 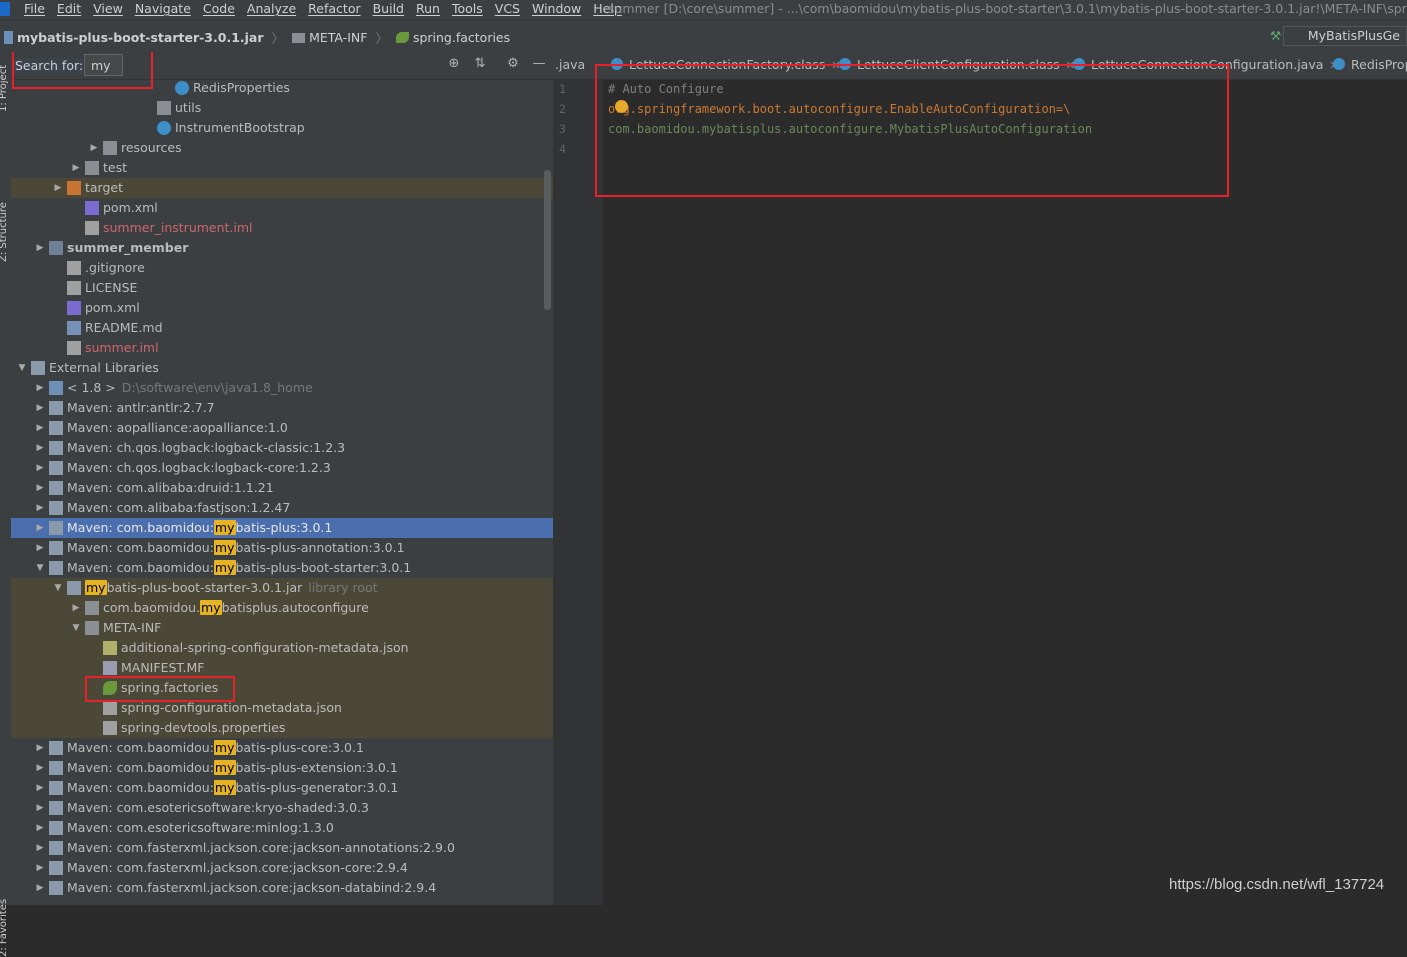 What do you see at coordinates (282, 228) in the screenshot?
I see `tree-row: summer_instrument.iml` at bounding box center [282, 228].